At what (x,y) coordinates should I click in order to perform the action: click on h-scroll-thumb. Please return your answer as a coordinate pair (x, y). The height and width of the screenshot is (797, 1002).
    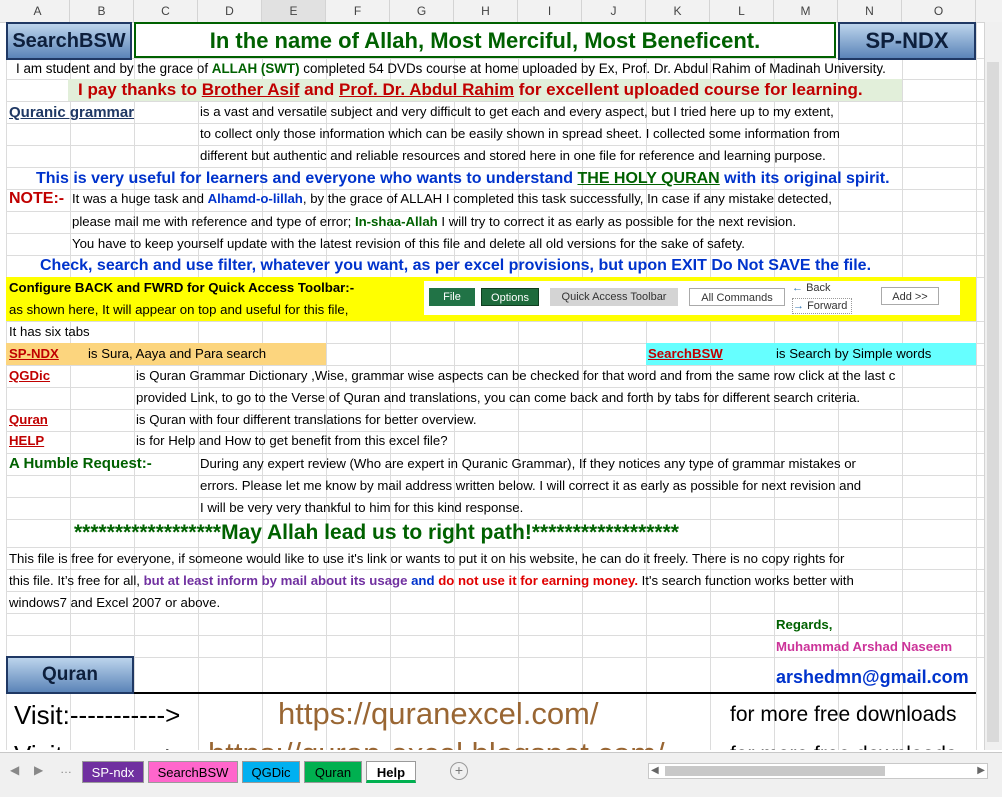
    Looking at the image, I should click on (775, 771).